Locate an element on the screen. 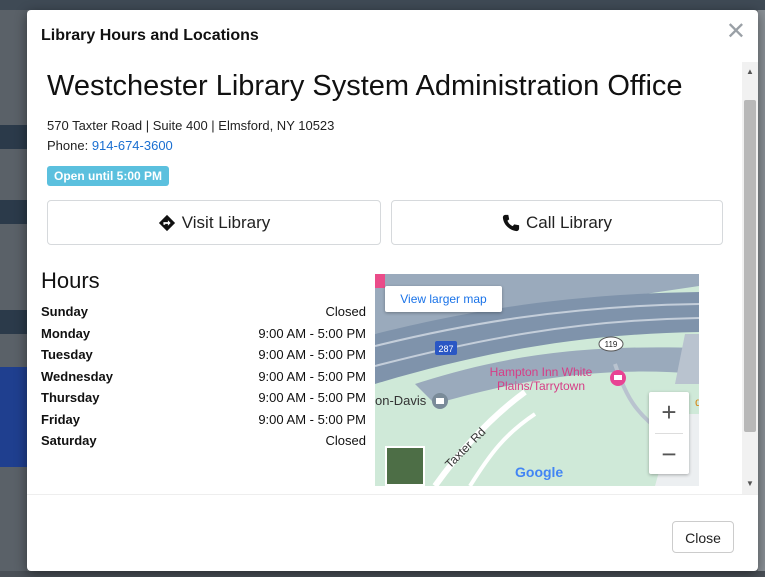 The width and height of the screenshot is (765, 577). hampton-label-1: Hampton Inn White is located at coordinates (541, 372).